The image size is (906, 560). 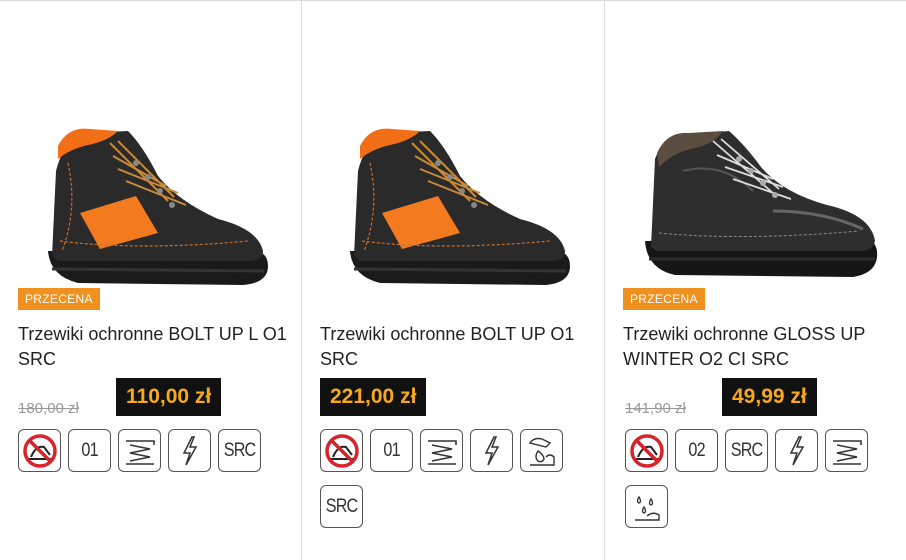 I want to click on oil-resistant-icon, so click(x=541, y=450).